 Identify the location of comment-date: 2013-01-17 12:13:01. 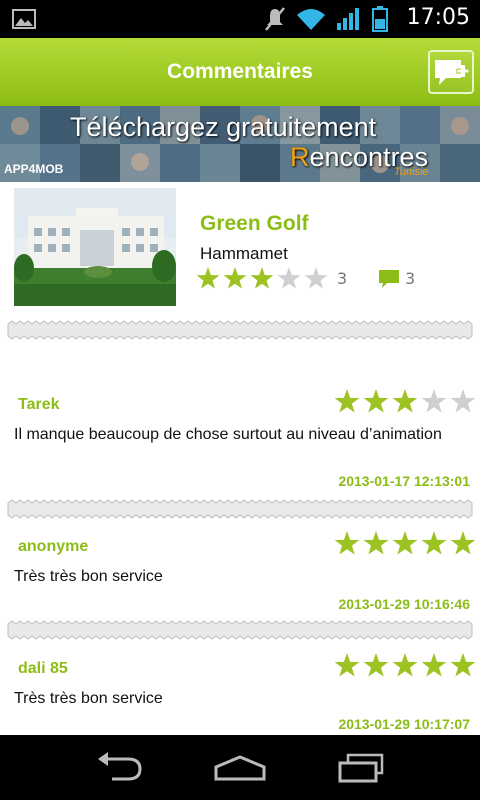
(404, 481).